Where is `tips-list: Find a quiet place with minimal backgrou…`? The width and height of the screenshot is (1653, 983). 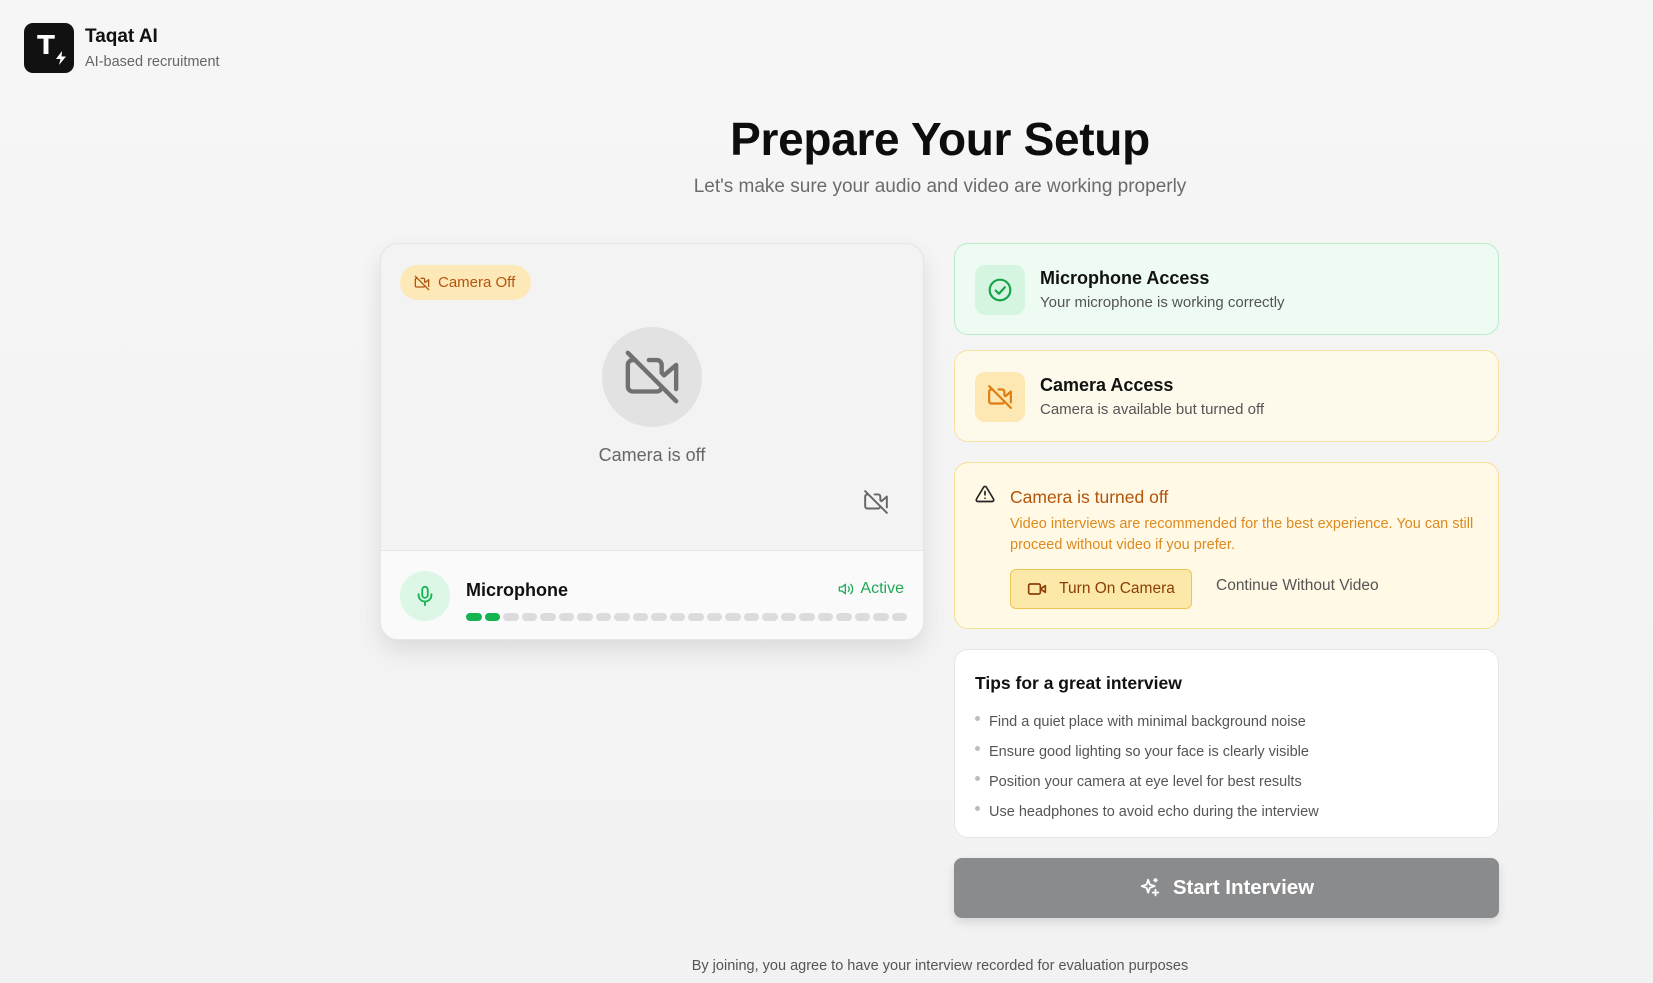 tips-list: Find a quiet place with minimal backgrou… is located at coordinates (1147, 767).